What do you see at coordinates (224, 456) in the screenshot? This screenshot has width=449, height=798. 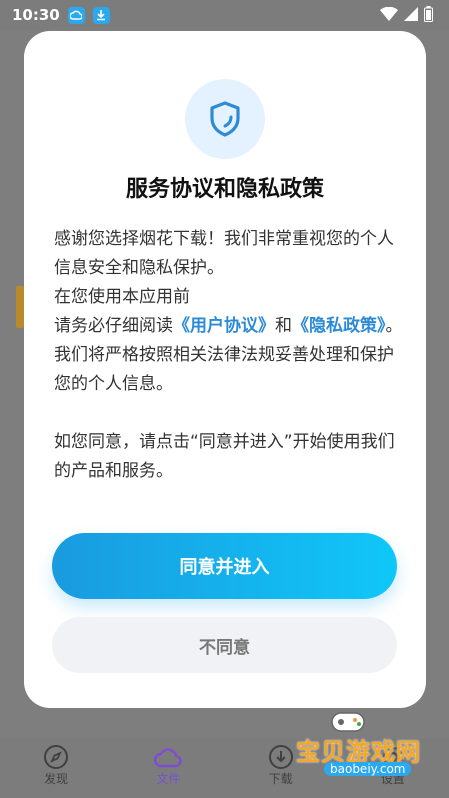 I see `consent-text: 如您同意，请点击“同意并进入”开始使用我们的产品和服务。` at bounding box center [224, 456].